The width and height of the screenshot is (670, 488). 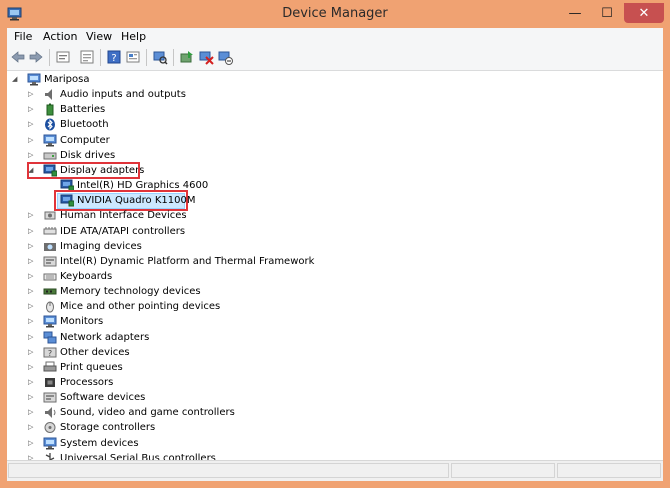 I want to click on tree-category-system-devices: System devices, so click(x=91, y=443).